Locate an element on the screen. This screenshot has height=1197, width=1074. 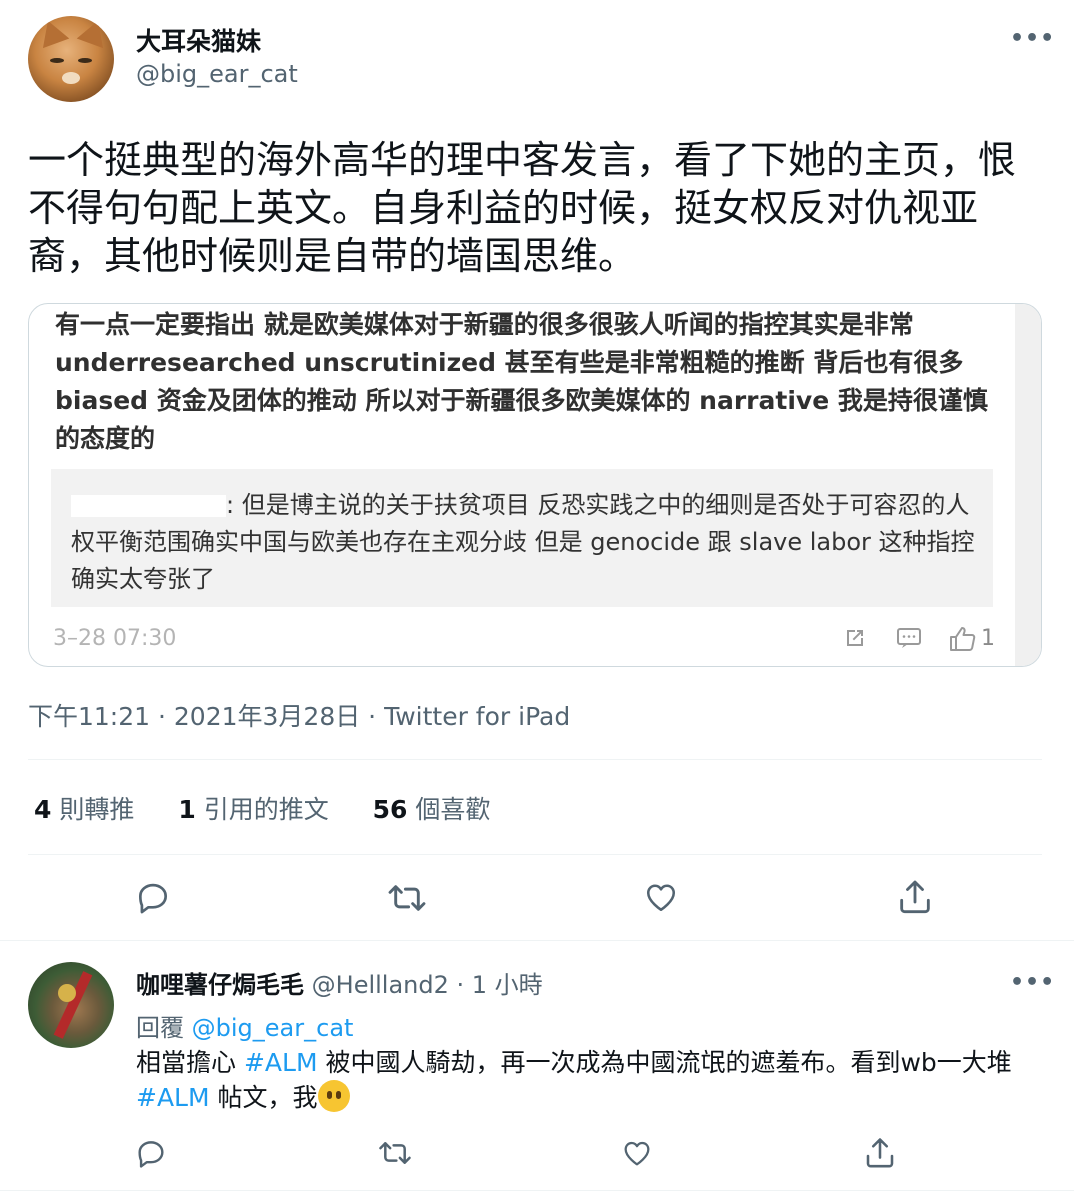
display-name: 大耳朵猫妹 is located at coordinates (198, 40).